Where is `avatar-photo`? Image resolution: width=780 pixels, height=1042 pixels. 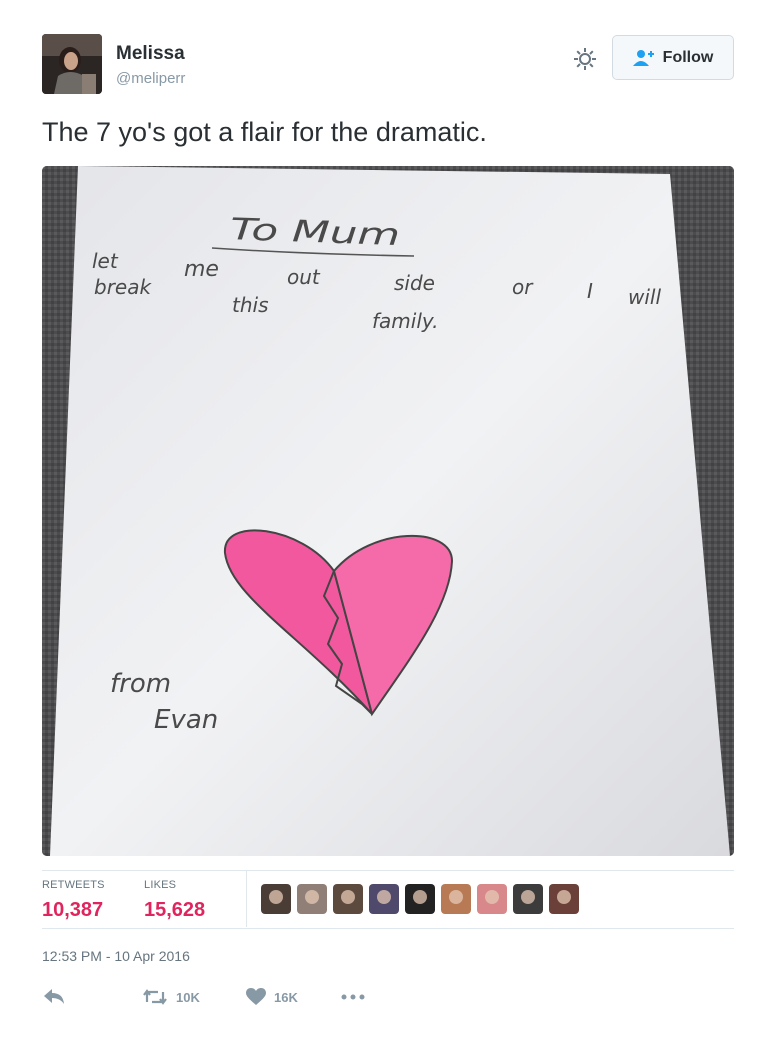 avatar-photo is located at coordinates (72, 64).